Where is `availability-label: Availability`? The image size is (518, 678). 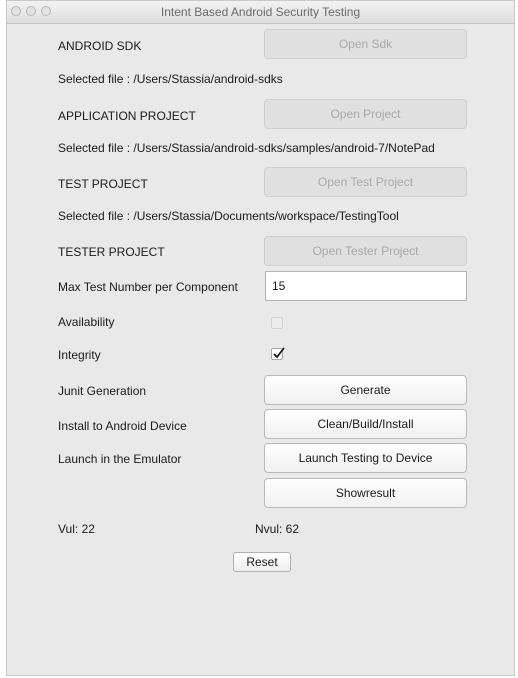
availability-label: Availability is located at coordinates (86, 322).